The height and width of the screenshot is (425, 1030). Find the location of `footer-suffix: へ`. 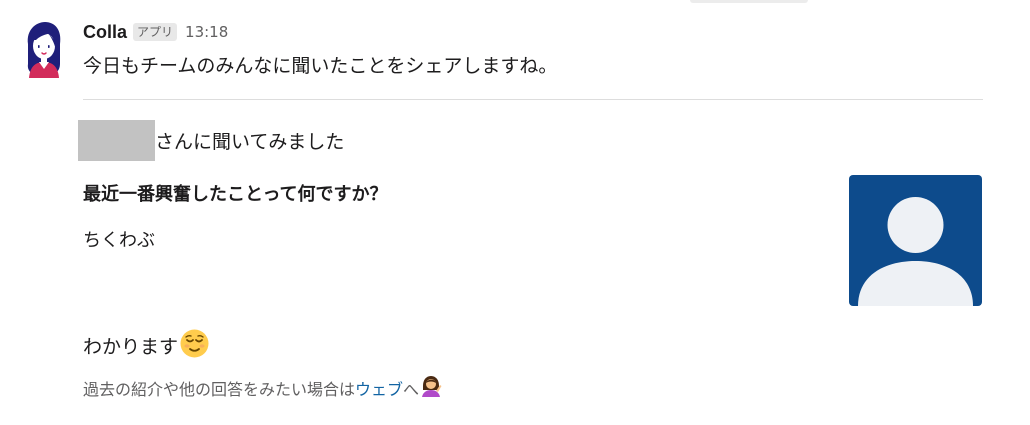

footer-suffix: へ is located at coordinates (411, 389).